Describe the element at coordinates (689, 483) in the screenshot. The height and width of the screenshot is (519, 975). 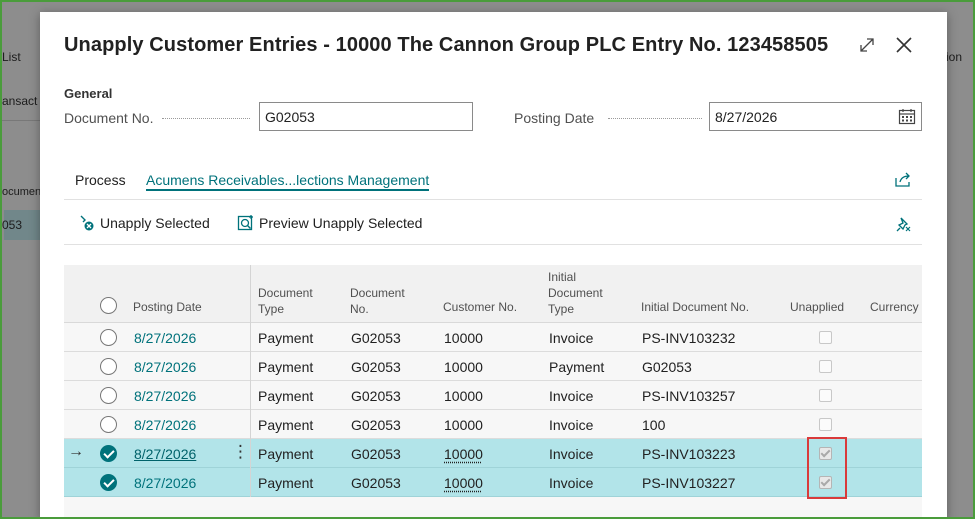
I see `initial-document-no-cell: PS-INV103227` at that location.